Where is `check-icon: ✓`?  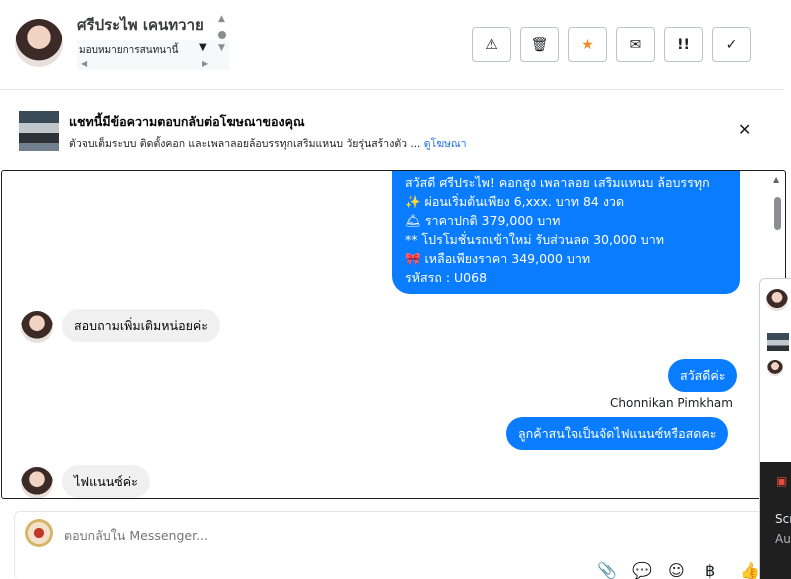
check-icon: ✓ is located at coordinates (731, 44).